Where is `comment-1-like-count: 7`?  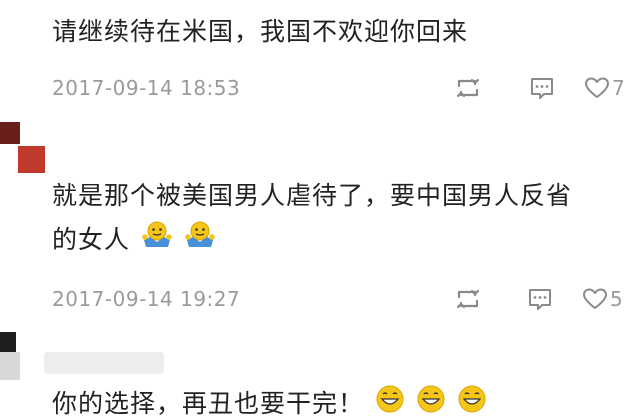
comment-1-like-count: 7 is located at coordinates (618, 88).